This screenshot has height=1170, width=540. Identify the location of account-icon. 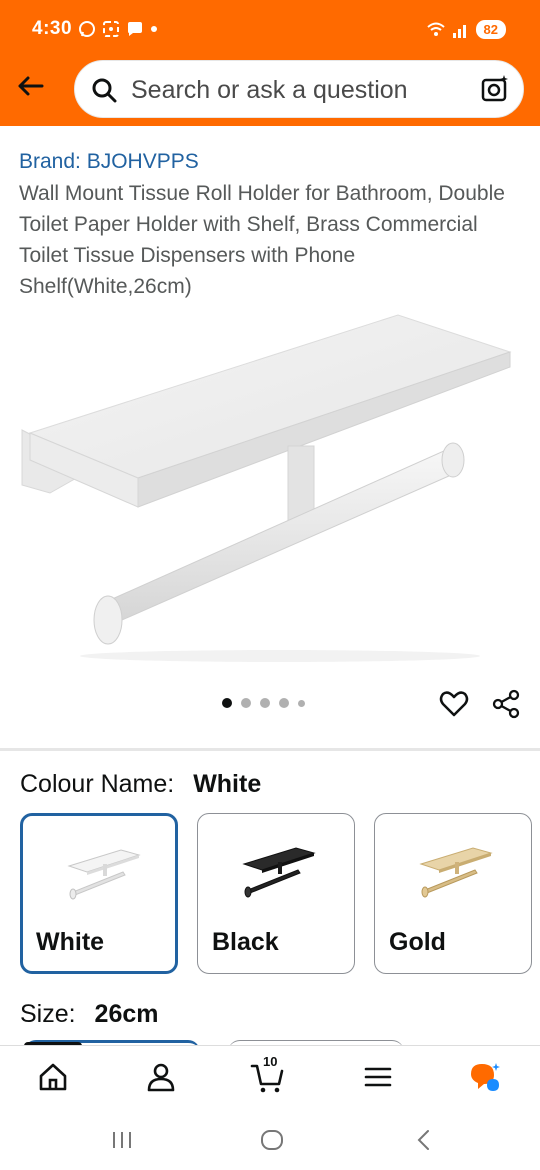
(161, 1077).